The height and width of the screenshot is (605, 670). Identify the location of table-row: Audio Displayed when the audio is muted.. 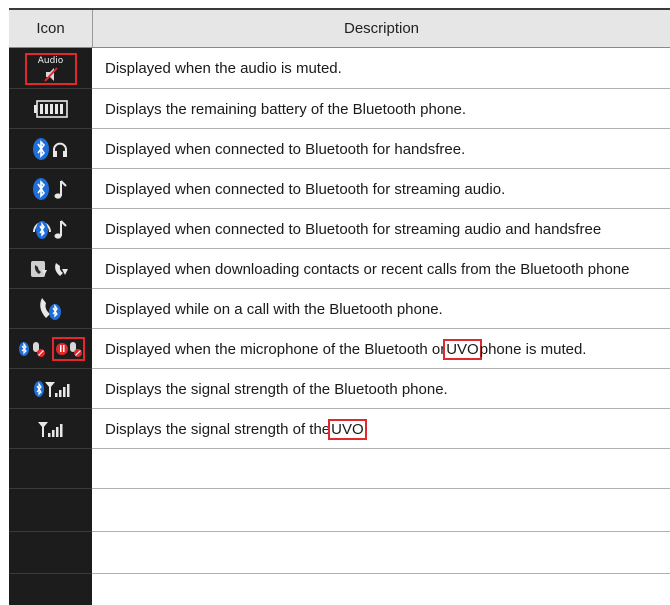
(339, 68).